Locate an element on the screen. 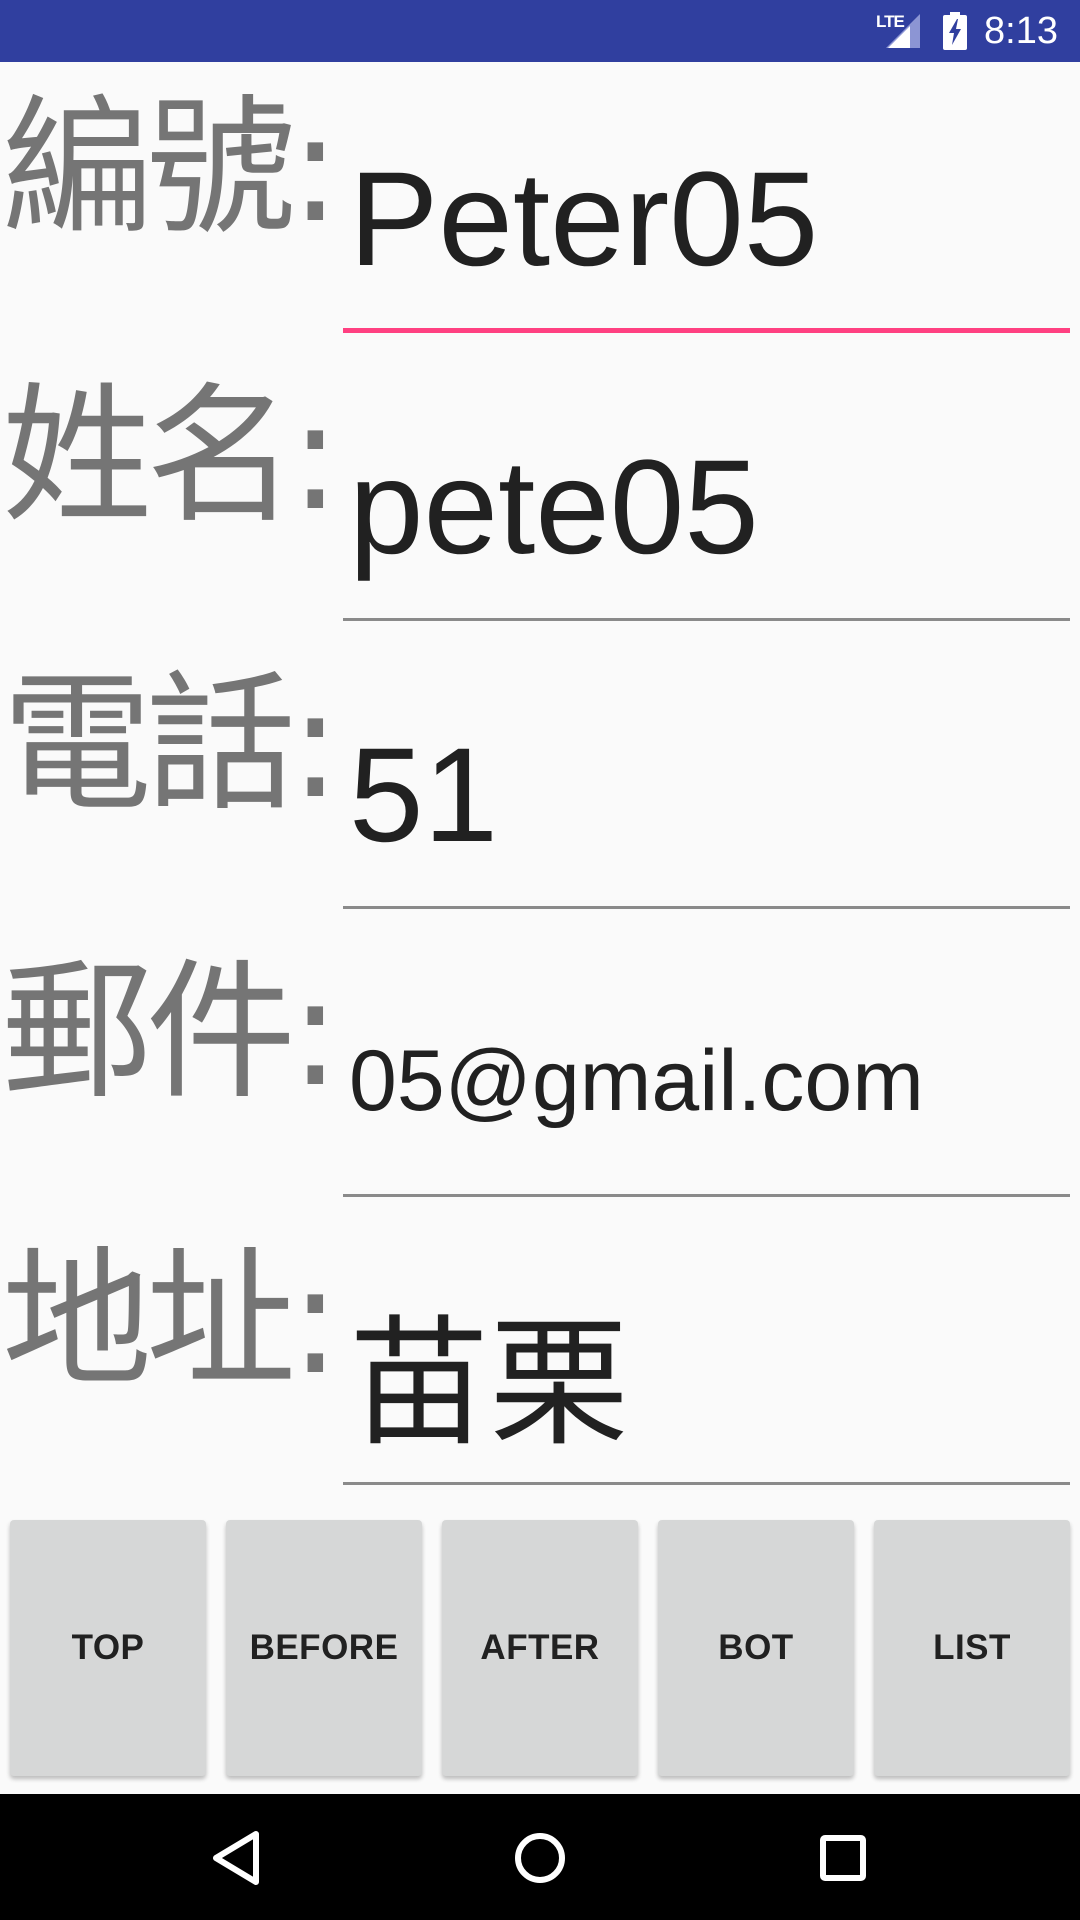  name-label: 姓名: is located at coordinates (171, 457).